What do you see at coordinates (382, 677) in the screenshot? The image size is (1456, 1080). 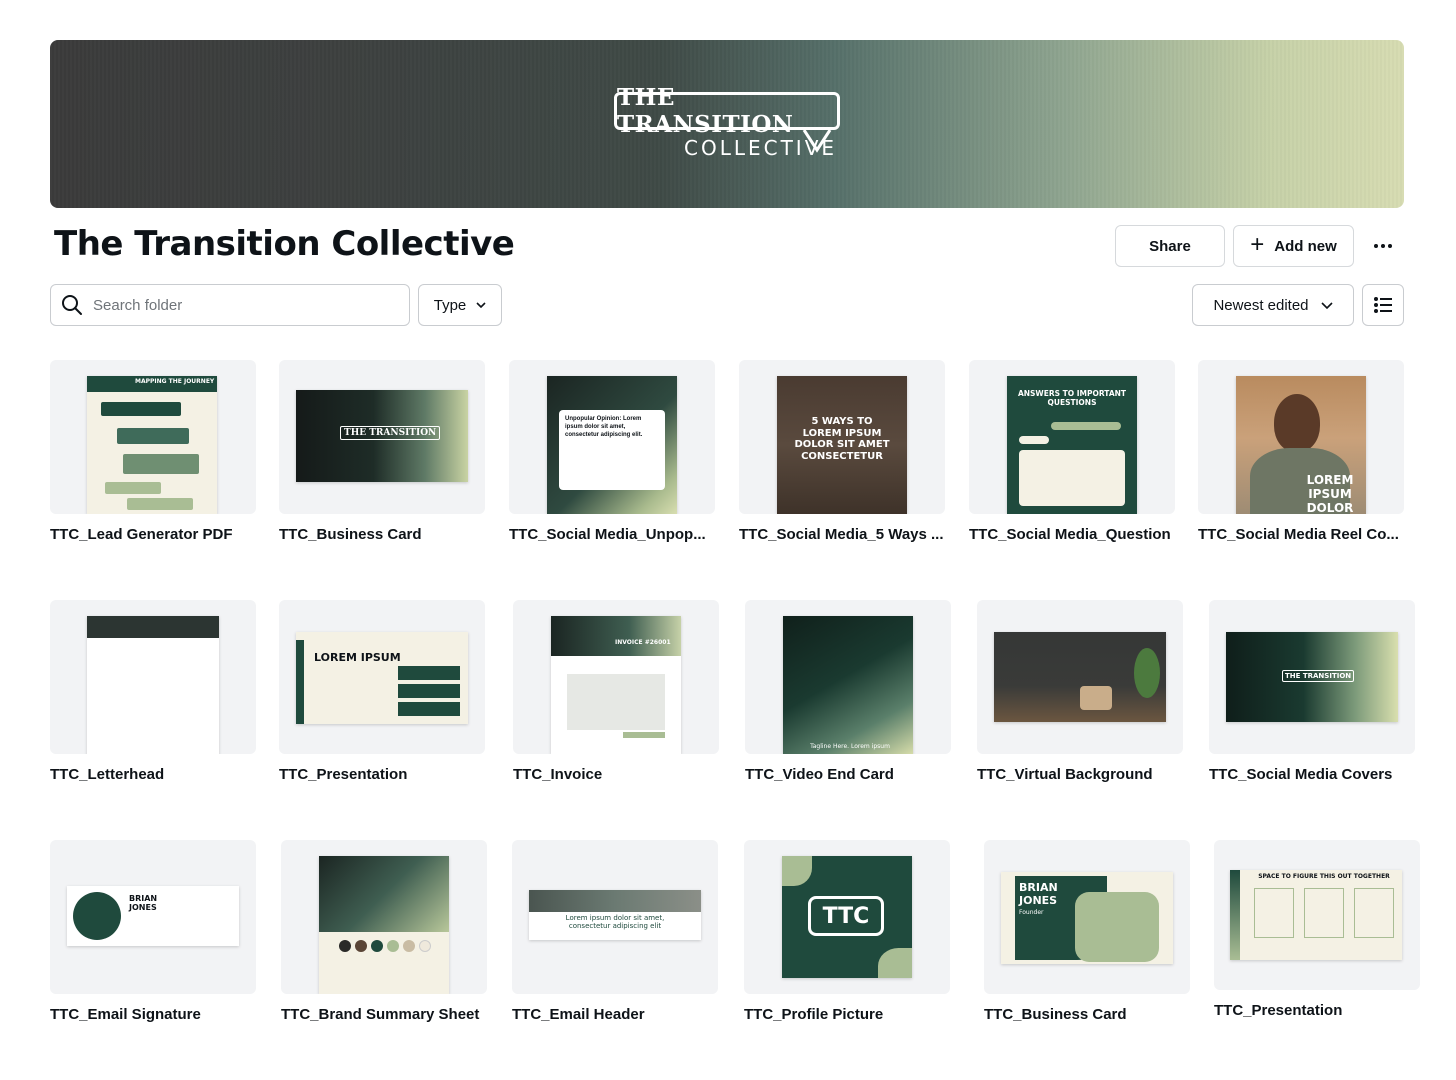 I see `file-thumbnail: LOREM IPSUM` at bounding box center [382, 677].